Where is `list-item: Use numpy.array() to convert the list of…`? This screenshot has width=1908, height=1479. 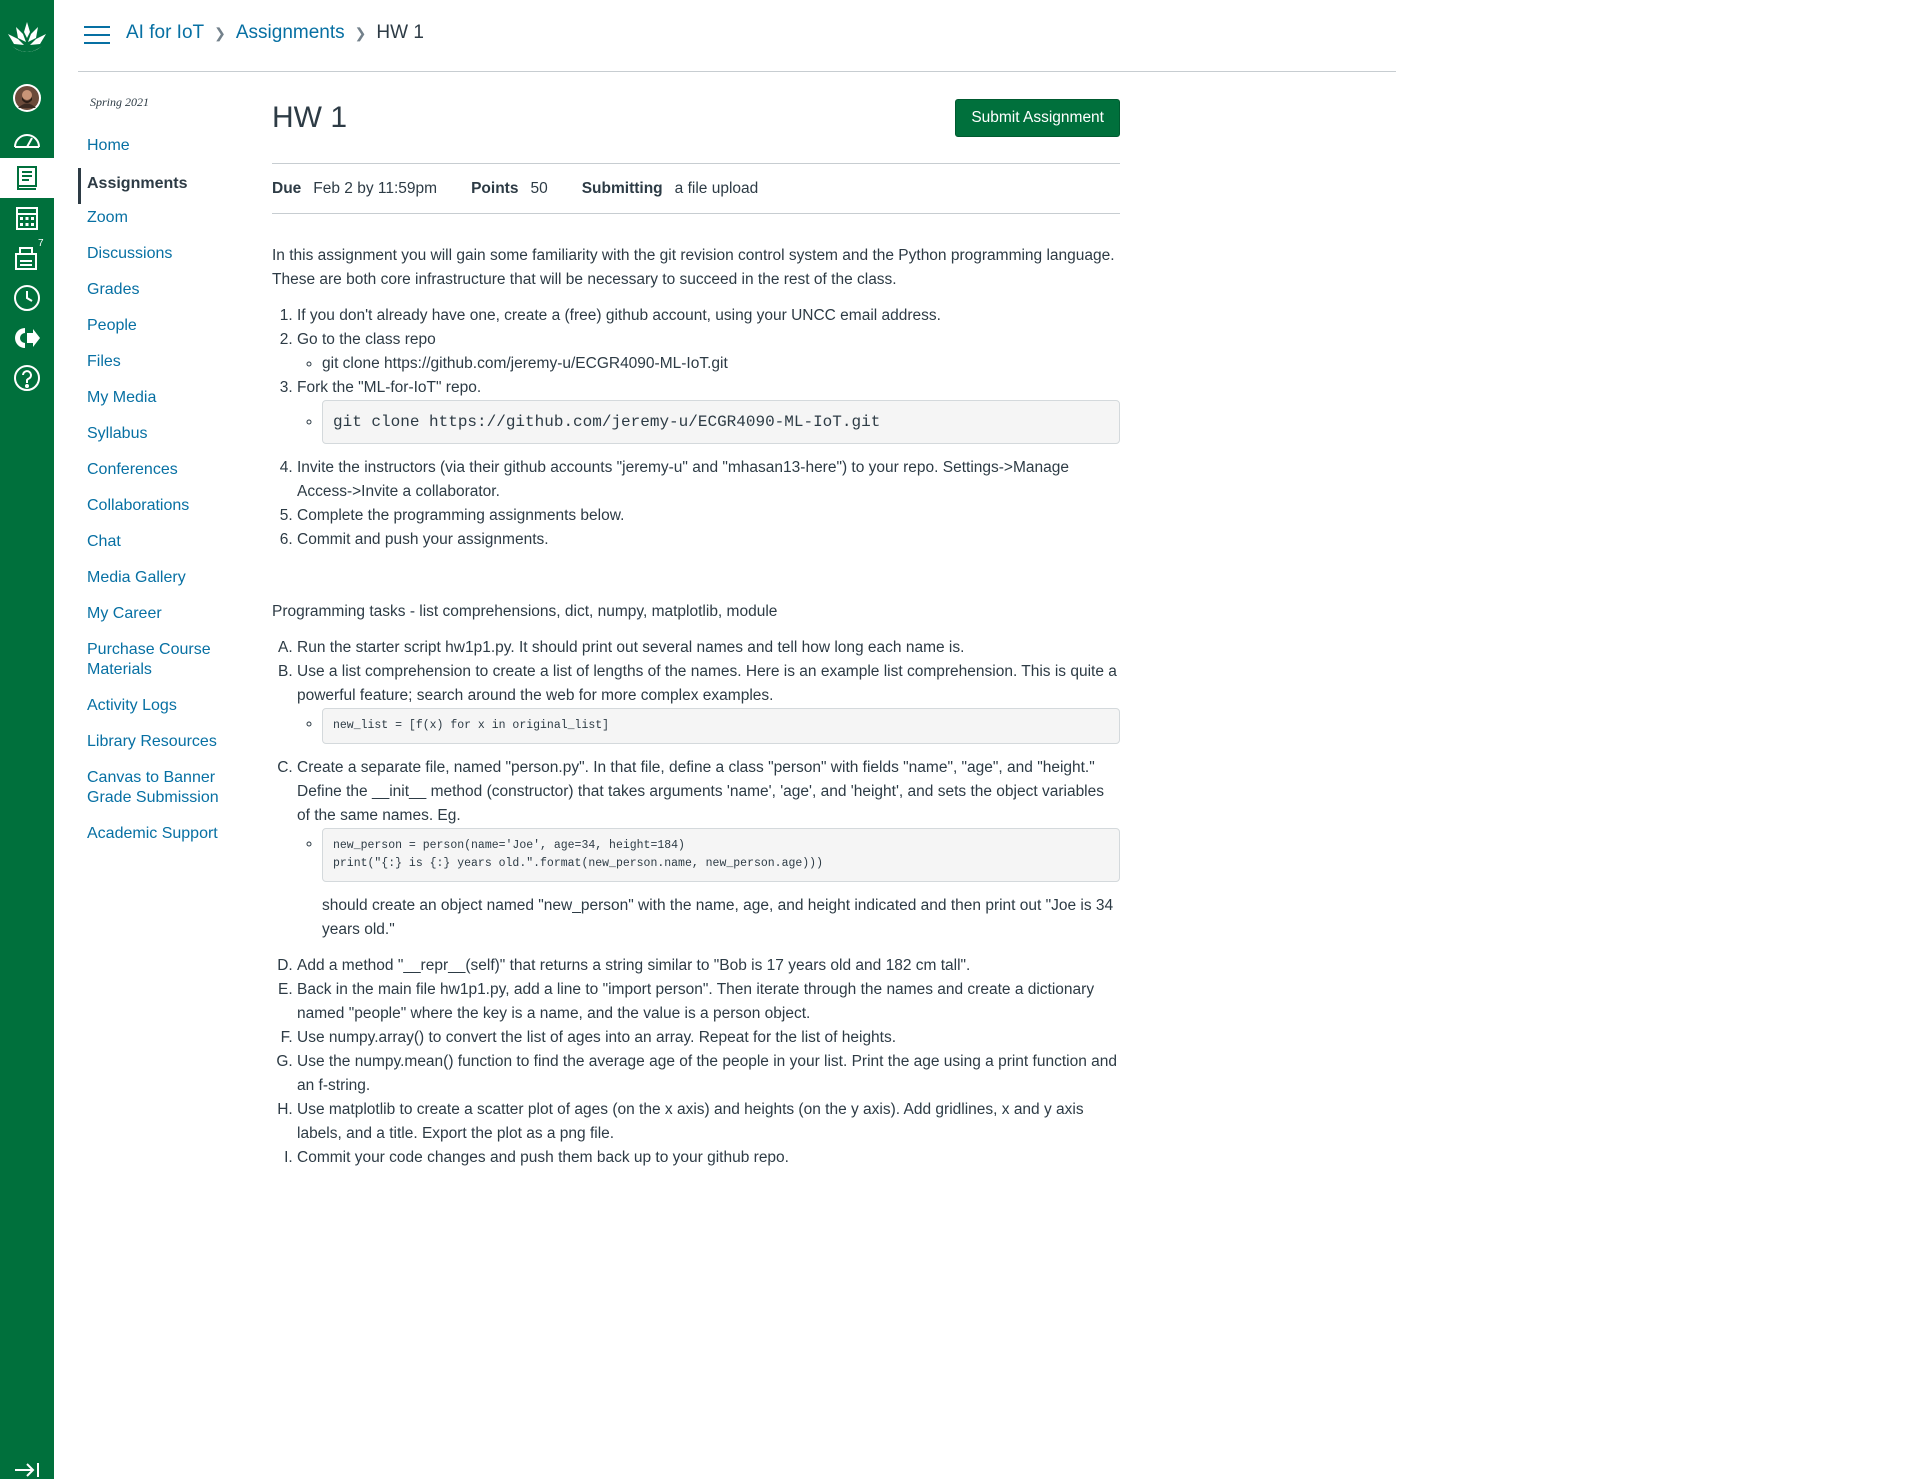
list-item: Use numpy.array() to convert the list of… is located at coordinates (708, 1038).